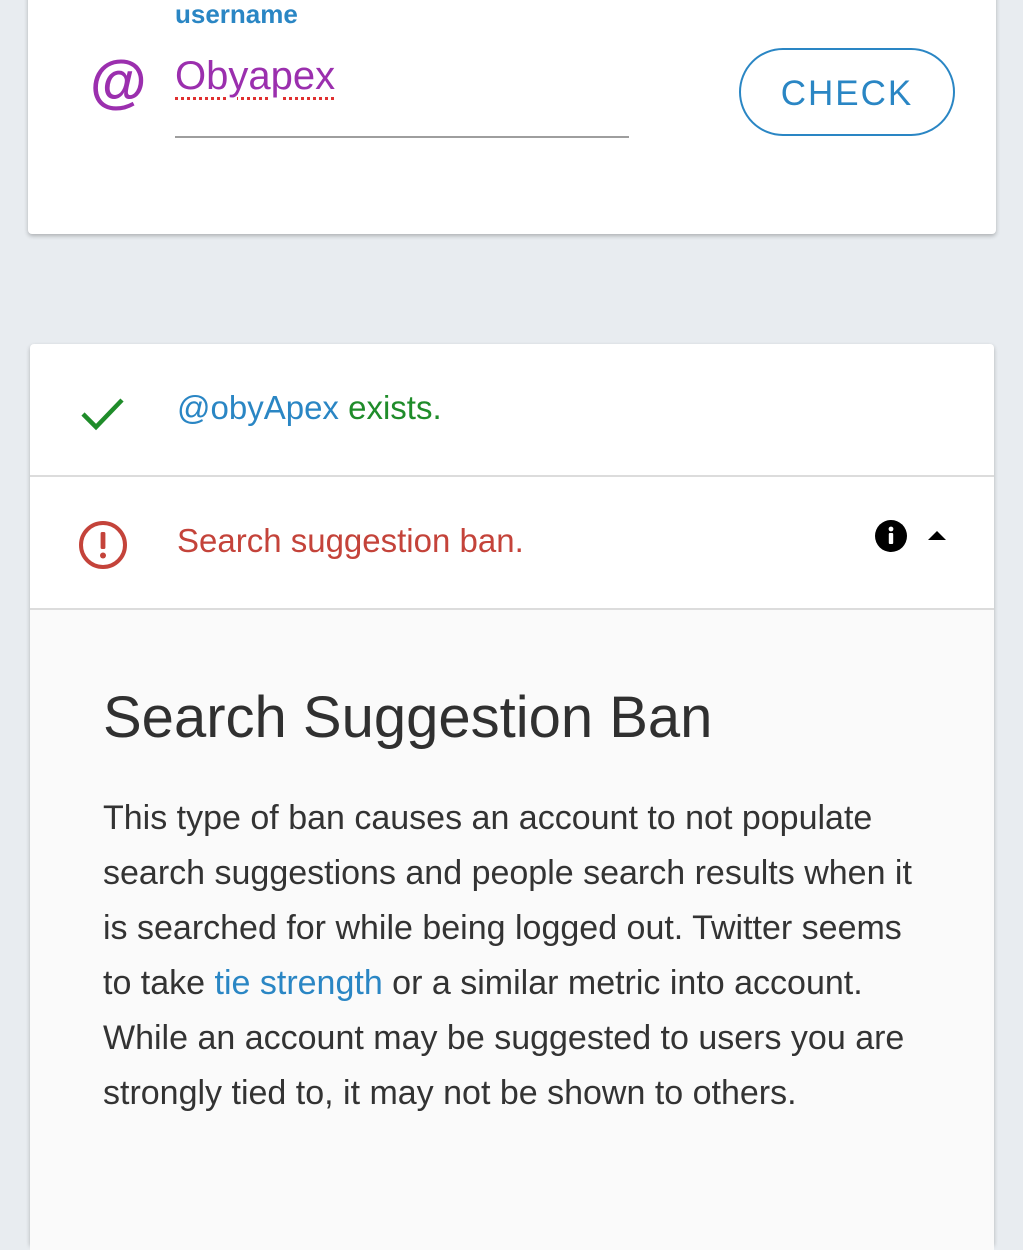 The height and width of the screenshot is (1250, 1023). Describe the element at coordinates (847, 92) in the screenshot. I see `check-button: CHECK` at that location.